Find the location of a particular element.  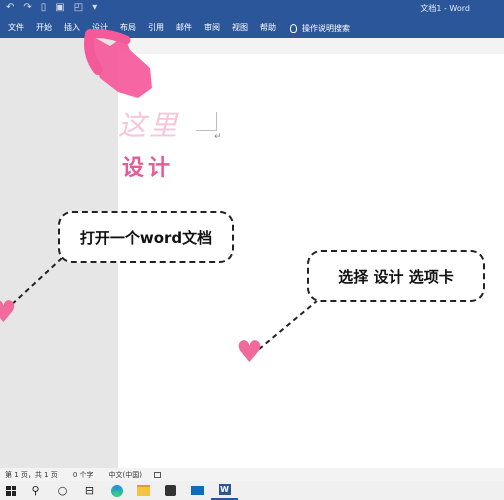

callout-open-document: 打开一个word文档 is located at coordinates (146, 237).